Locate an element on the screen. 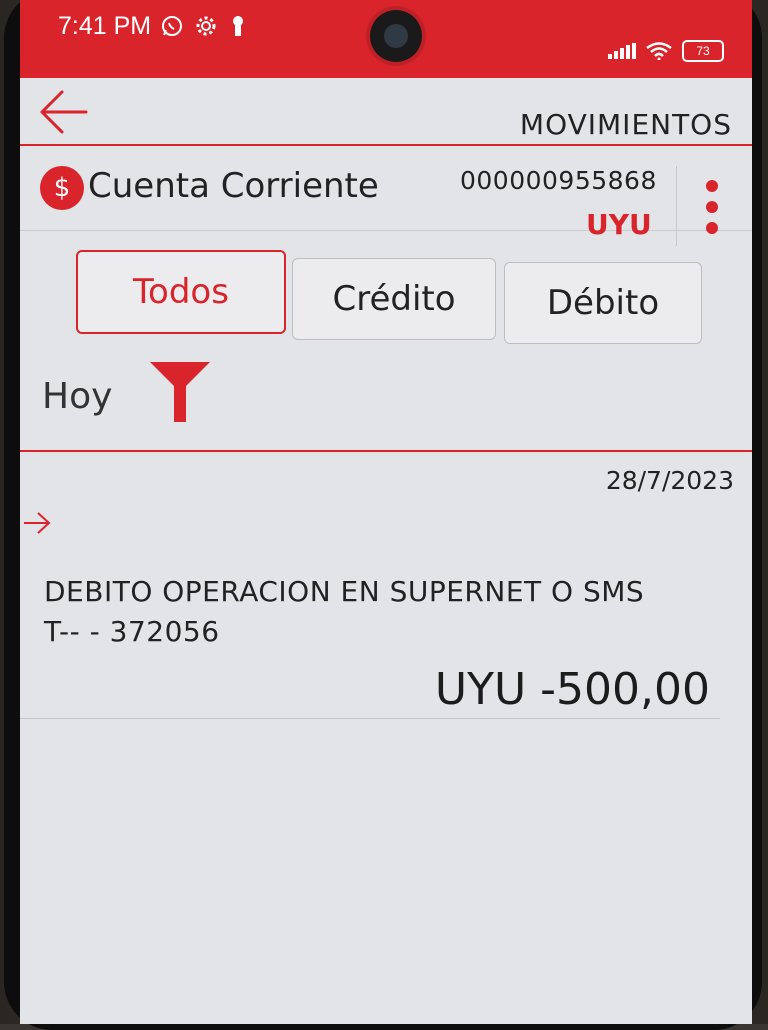 The width and height of the screenshot is (768, 1030). status-icons-left is located at coordinates (204, 29).